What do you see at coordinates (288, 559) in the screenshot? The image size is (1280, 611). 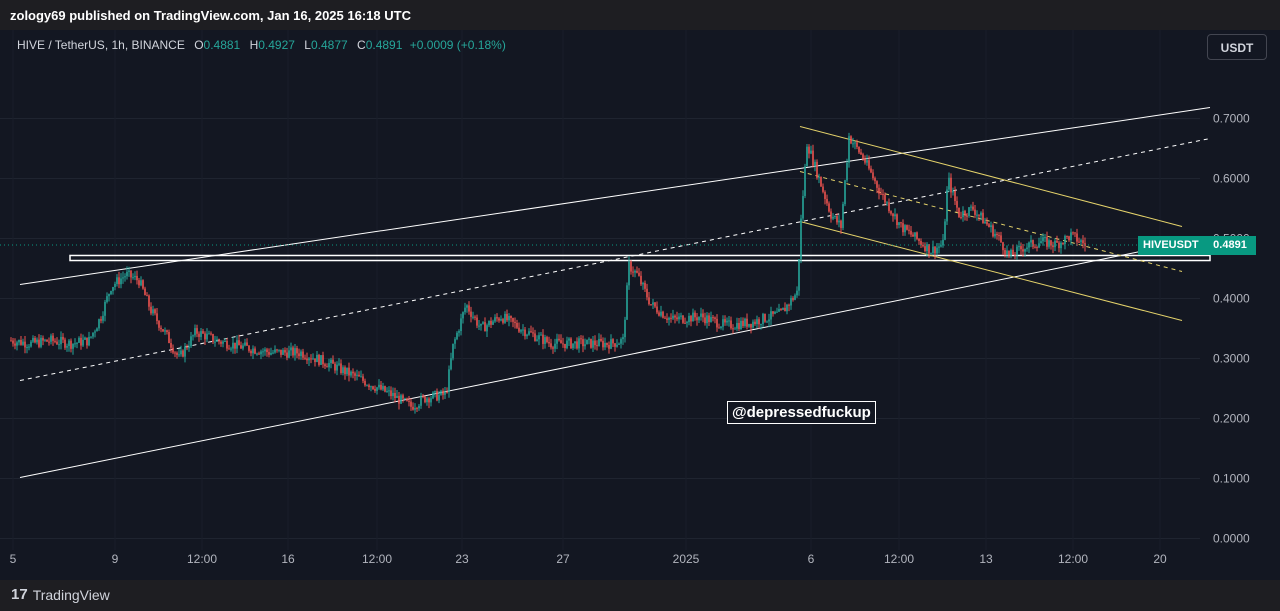 I see `x-tick-label: 16` at bounding box center [288, 559].